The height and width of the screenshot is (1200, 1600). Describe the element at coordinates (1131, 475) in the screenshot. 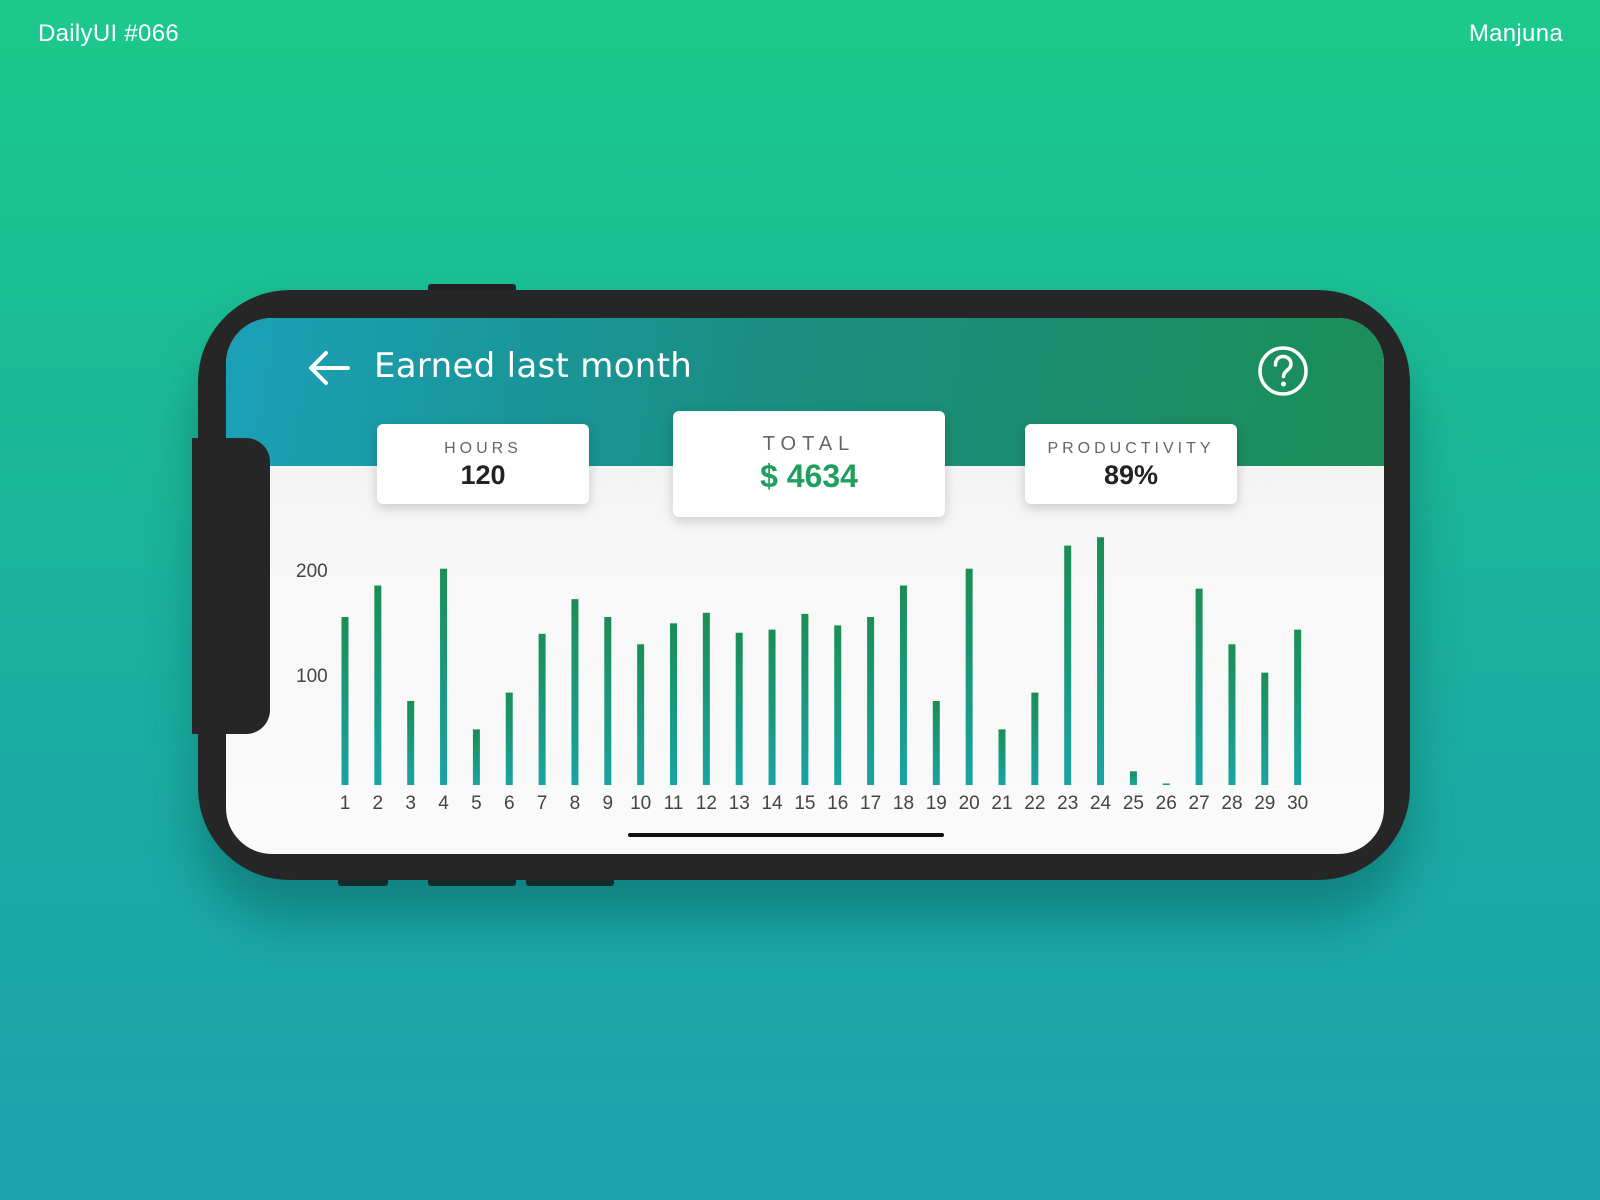

I see `productivity-value: 89%` at that location.